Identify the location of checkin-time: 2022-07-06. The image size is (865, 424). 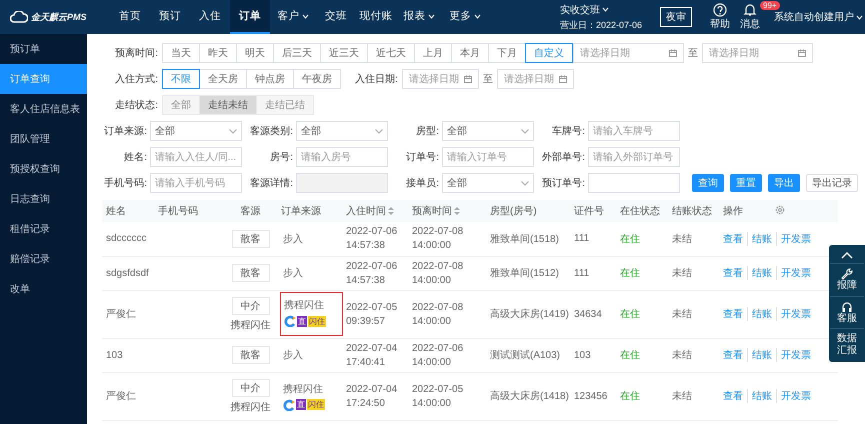
(372, 232).